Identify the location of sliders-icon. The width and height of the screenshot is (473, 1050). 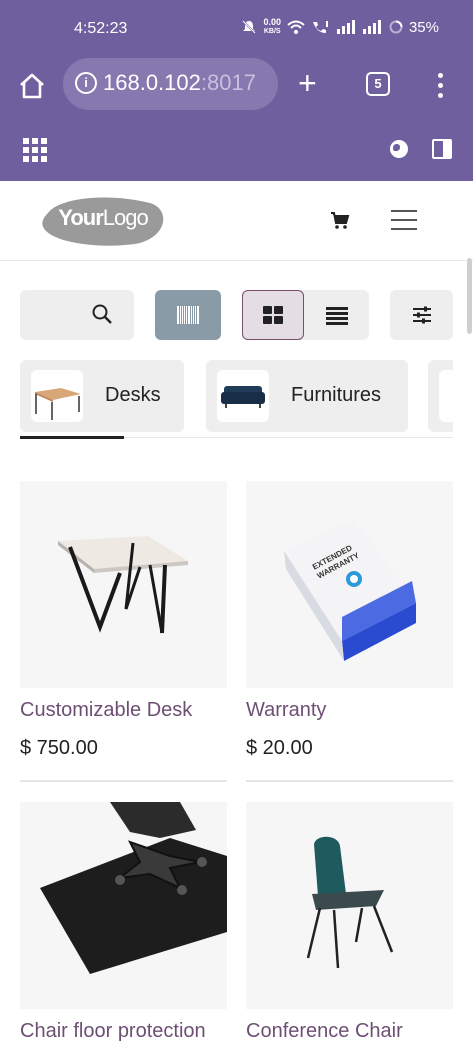
(422, 315).